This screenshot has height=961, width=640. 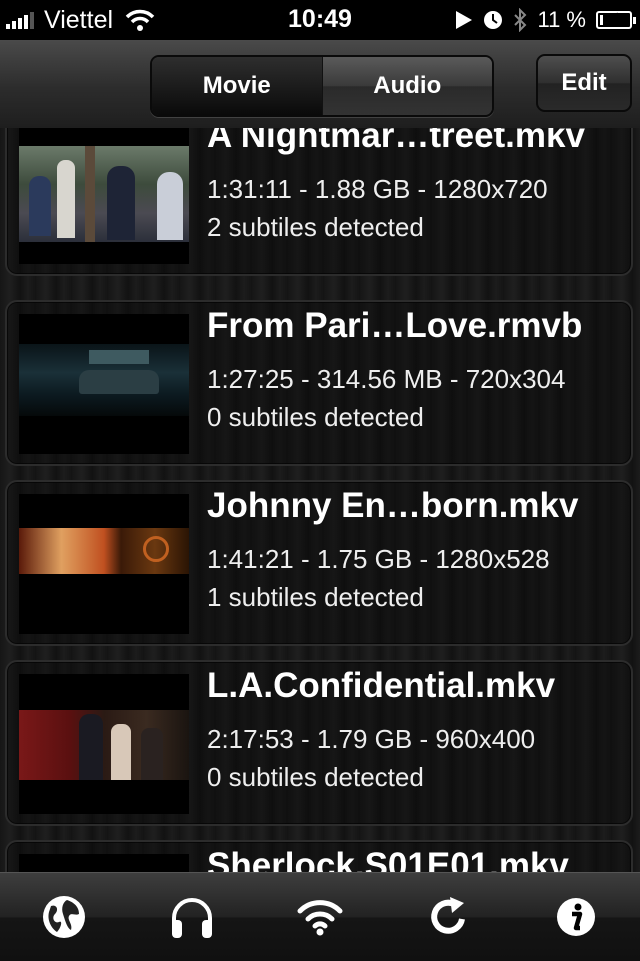 I want to click on media-type-segmented-control: Movie Audio, so click(x=322, y=86).